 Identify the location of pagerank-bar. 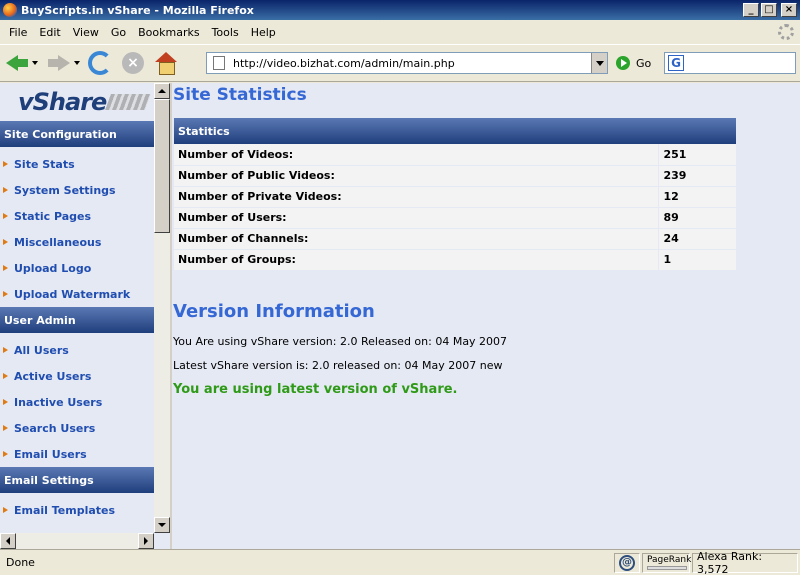
(667, 568).